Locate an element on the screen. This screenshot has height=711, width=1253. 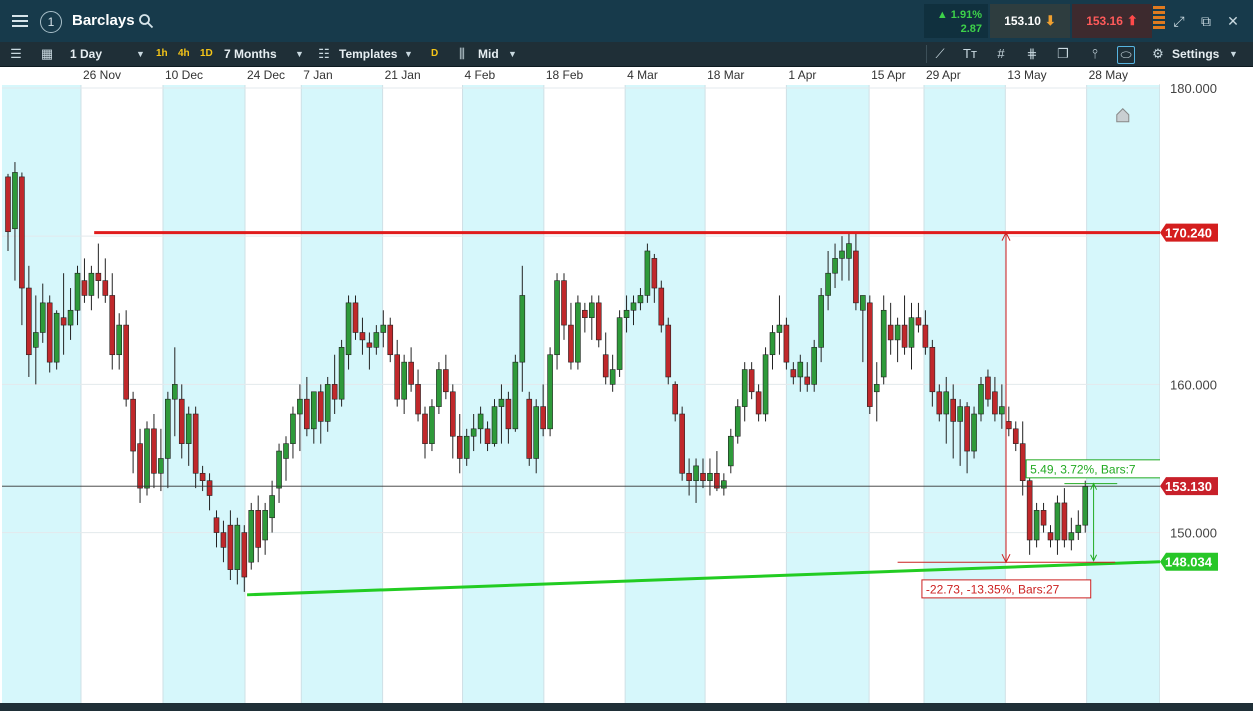
label-tag-icon: ⬭ is located at coordinates (1126, 55).